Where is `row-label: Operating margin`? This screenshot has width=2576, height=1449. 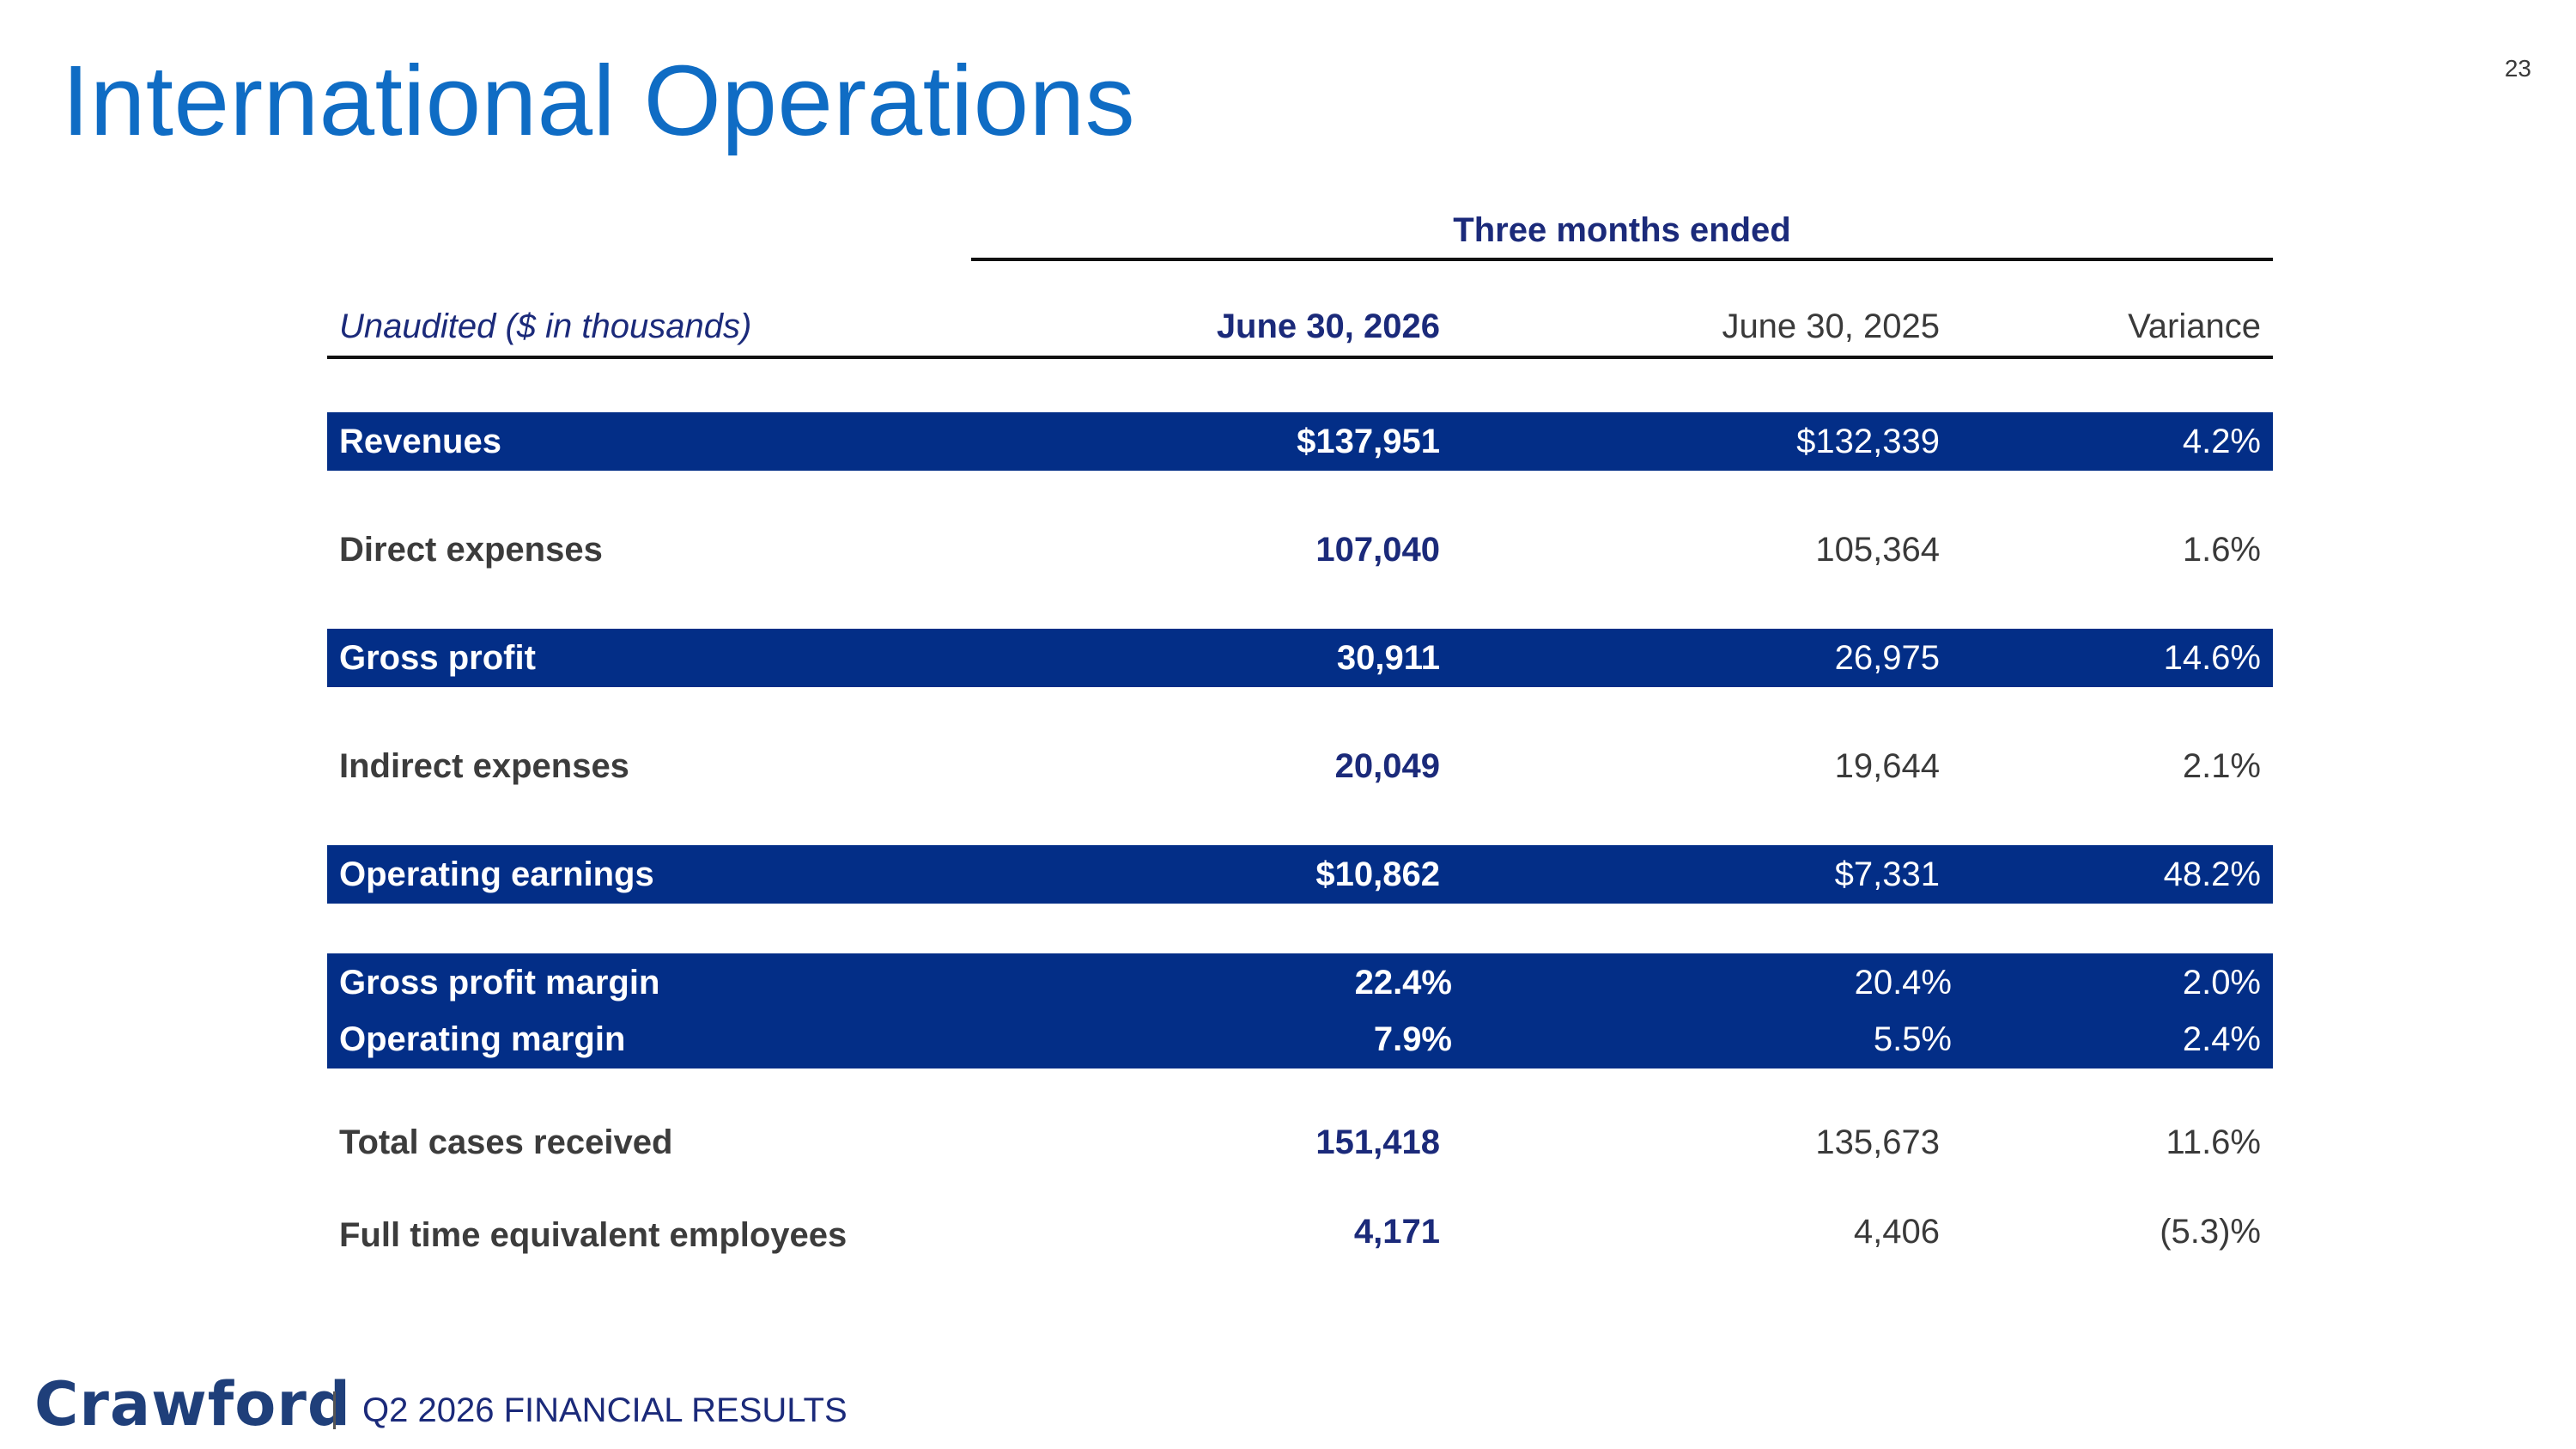 row-label: Operating margin is located at coordinates (483, 1039).